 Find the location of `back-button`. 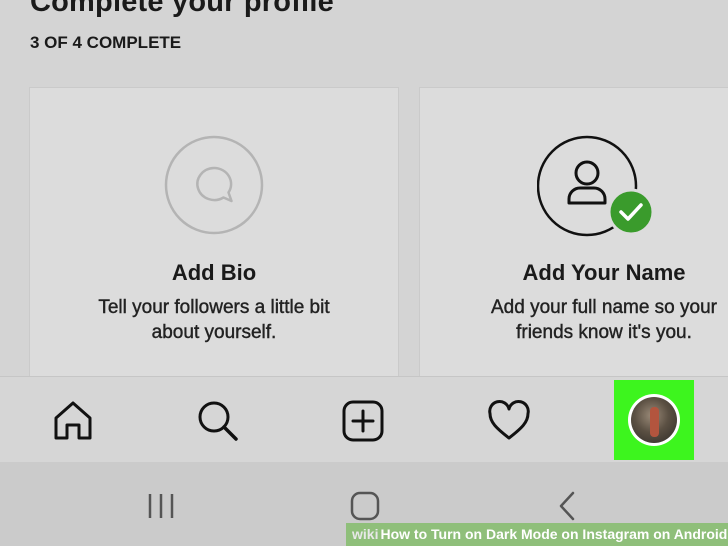

back-button is located at coordinates (568, 506).